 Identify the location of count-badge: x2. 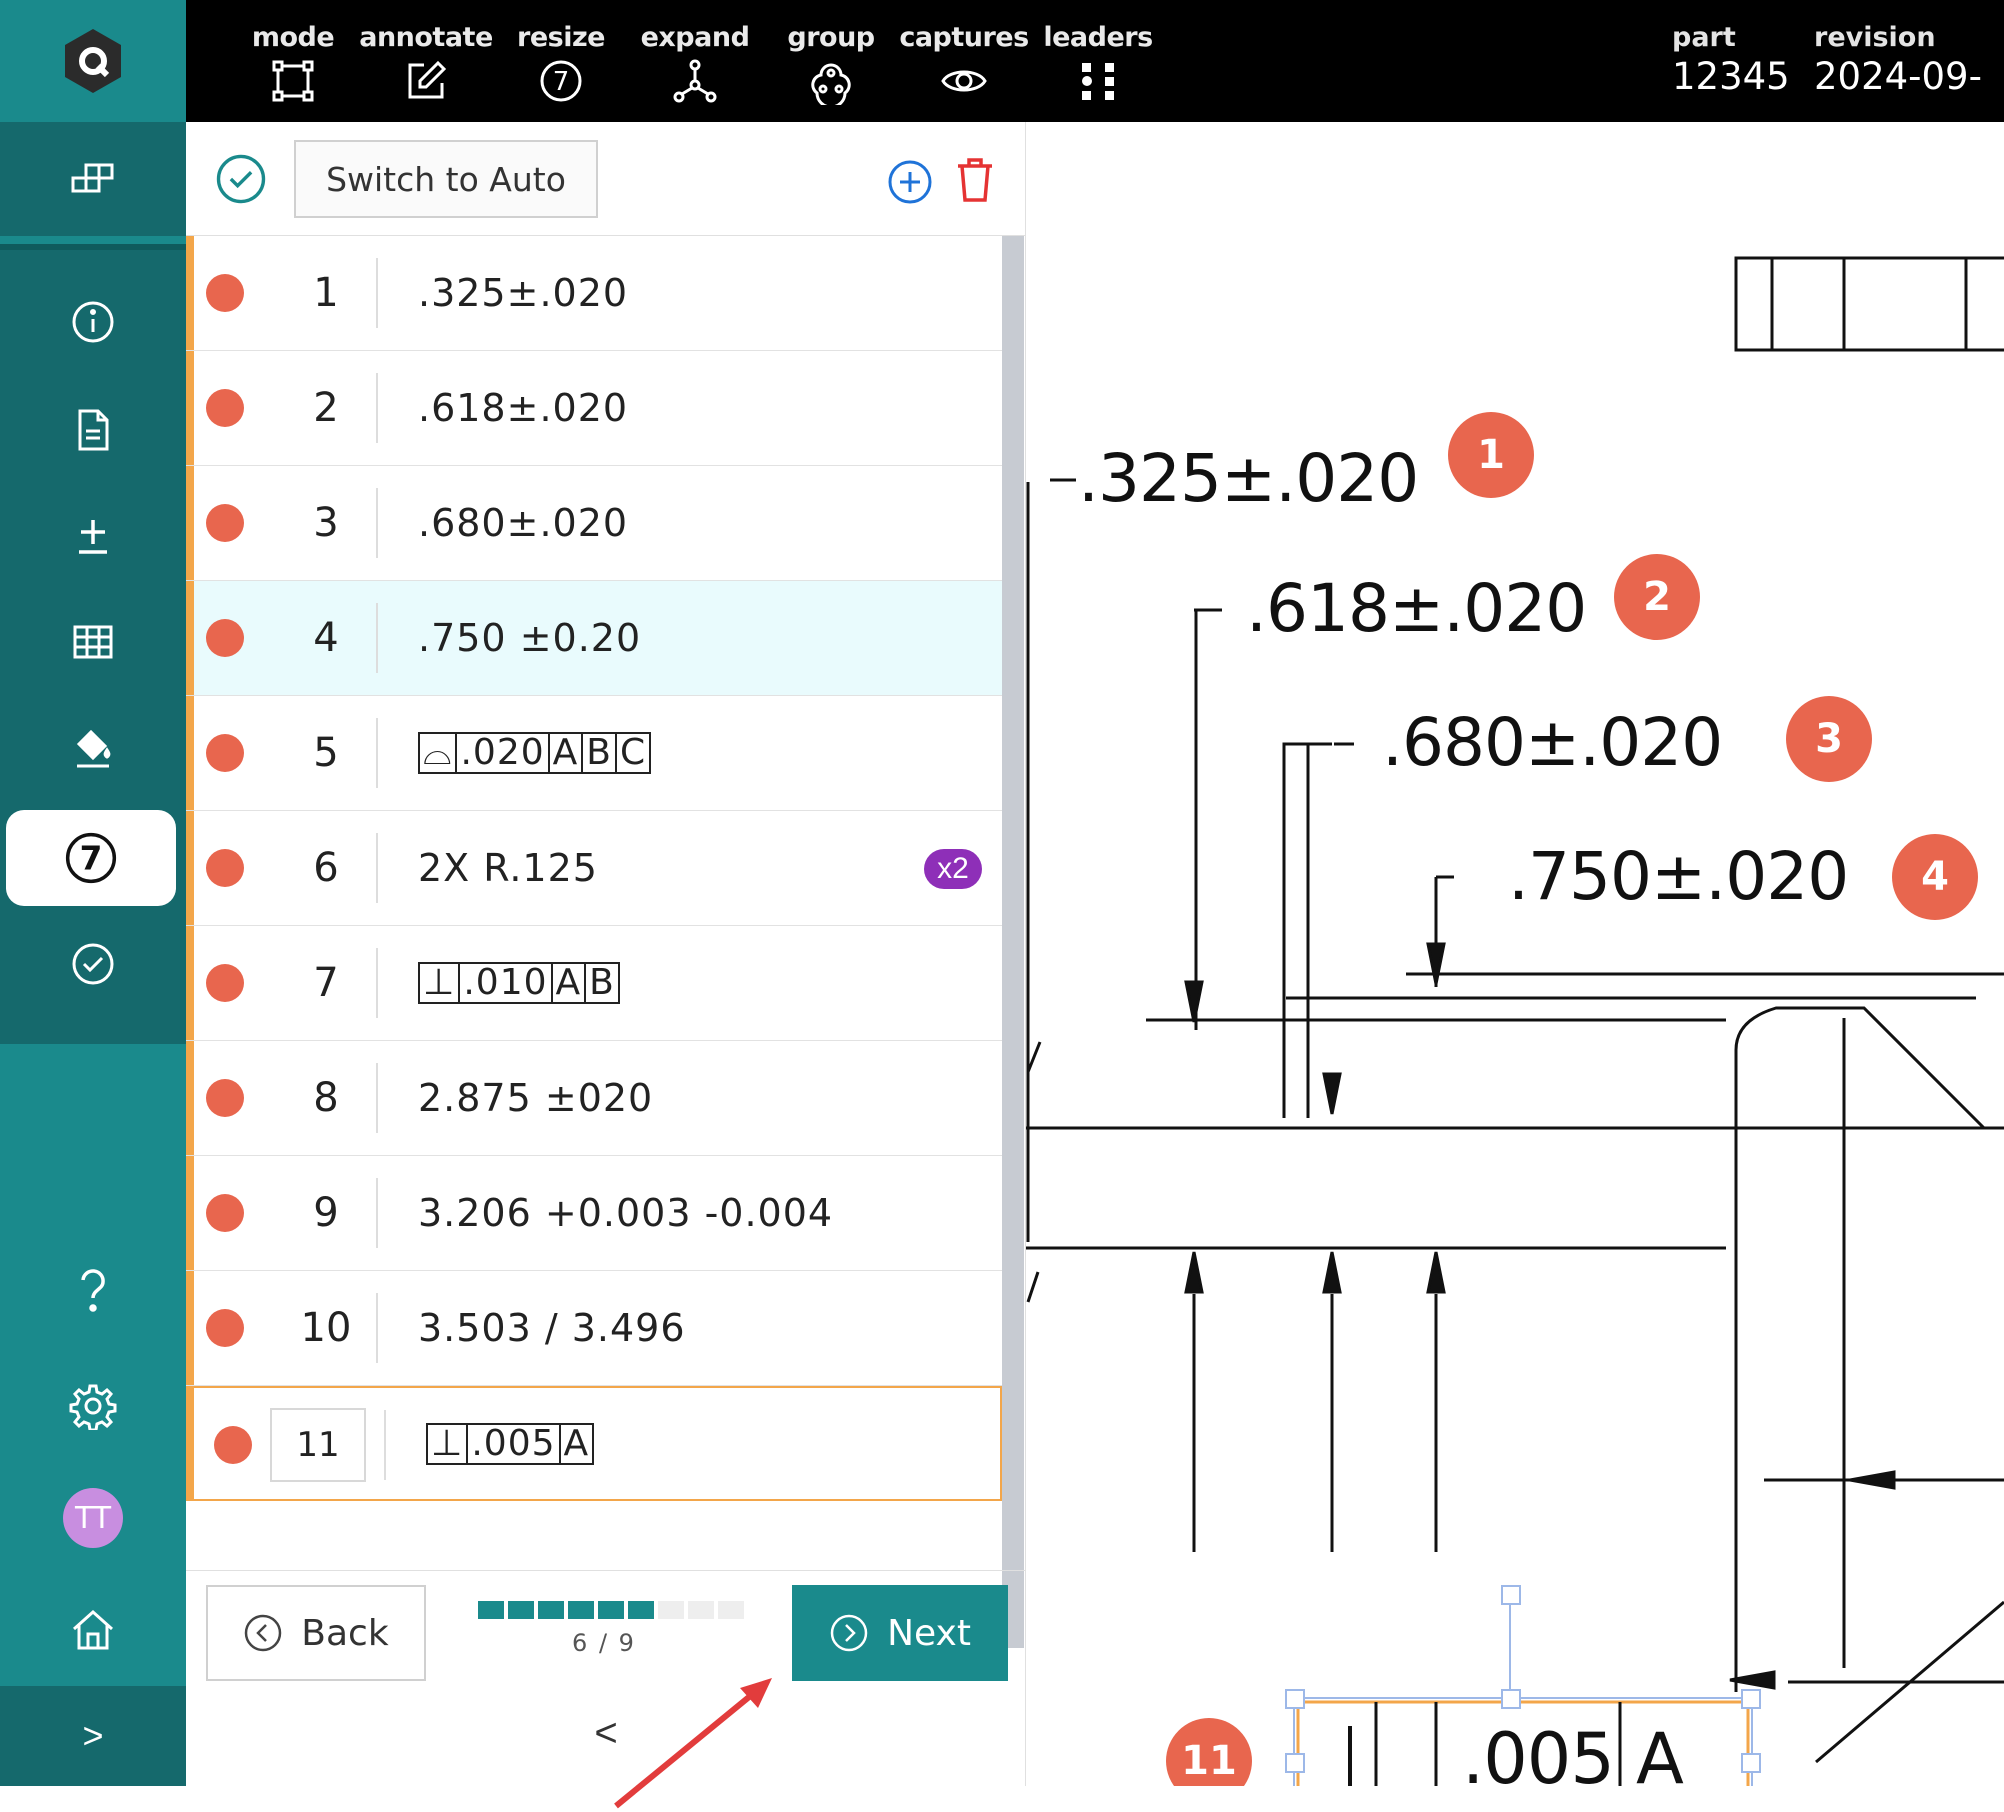
(953, 869).